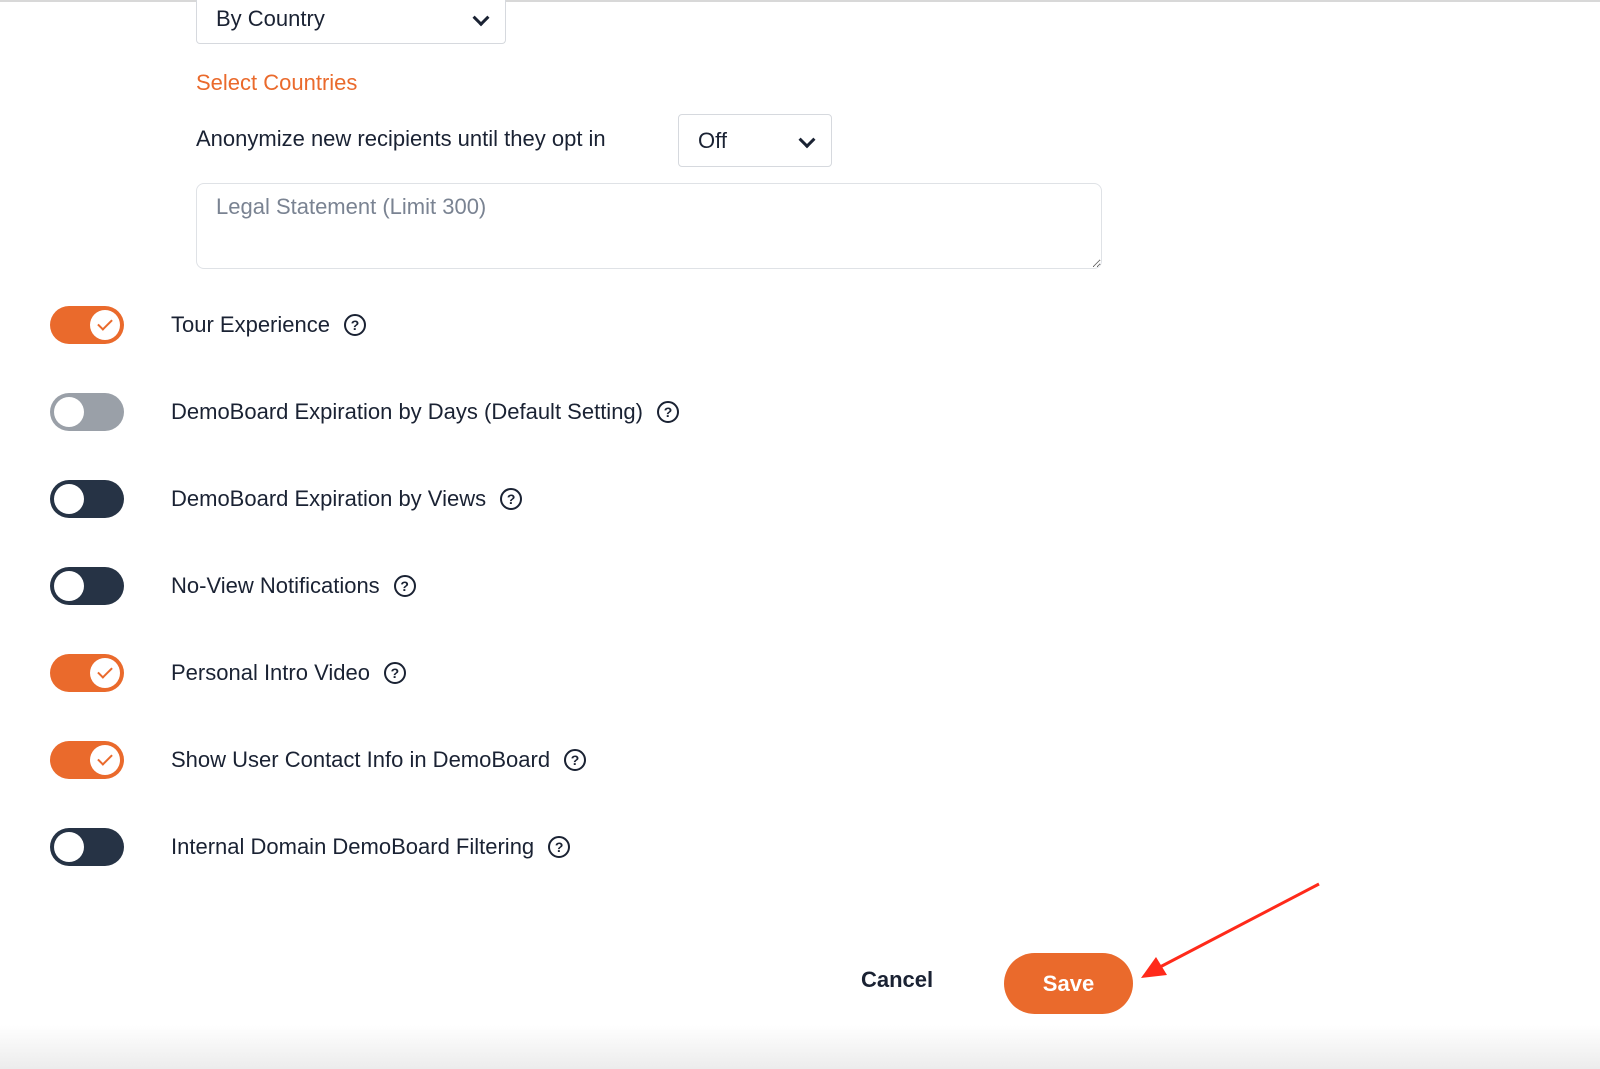 This screenshot has width=1600, height=1069. Describe the element at coordinates (800, 1047) in the screenshot. I see `bottom-fade` at that location.